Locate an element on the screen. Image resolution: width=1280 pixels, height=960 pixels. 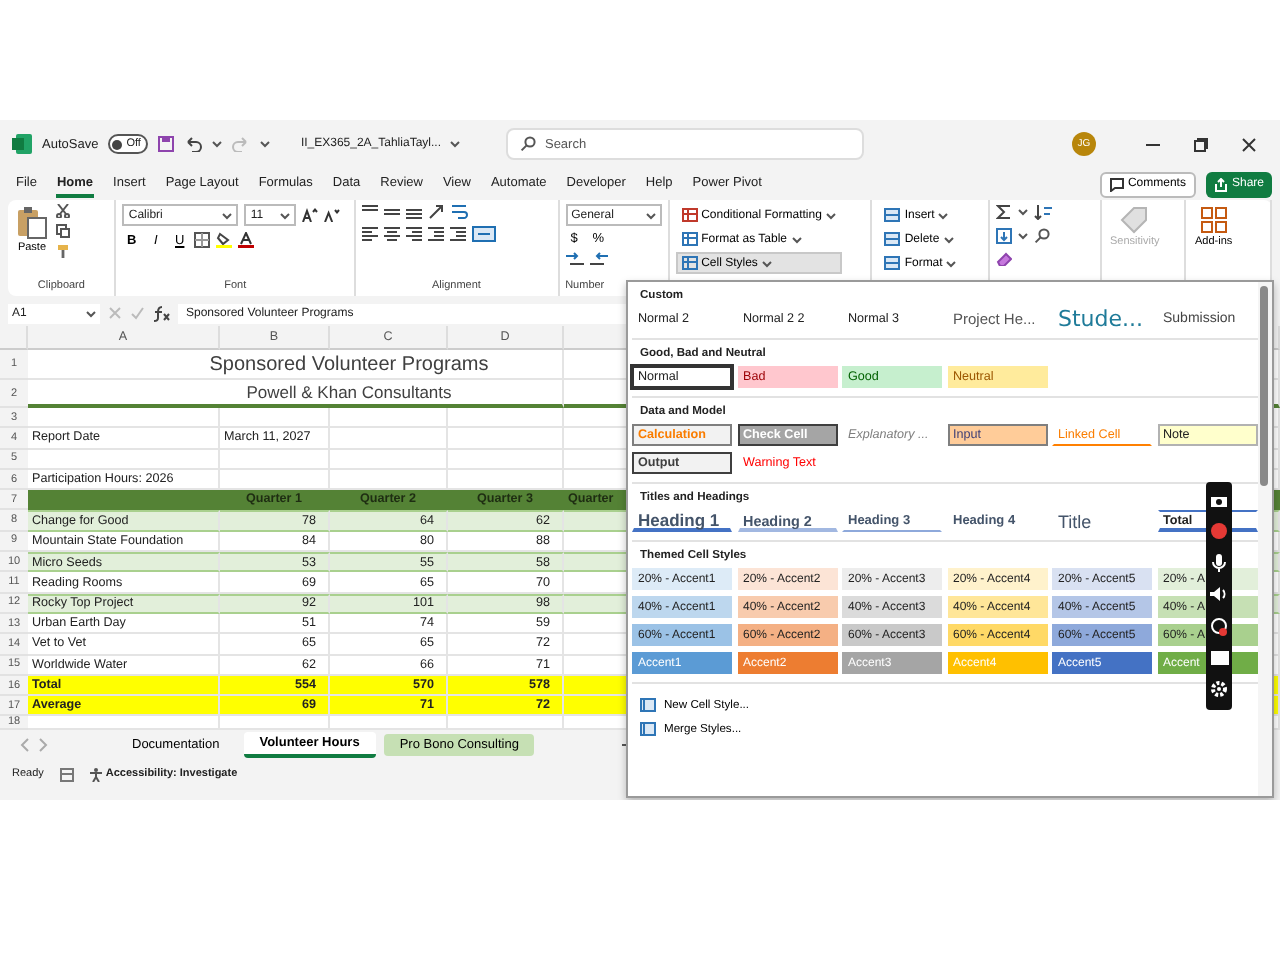
sheet-subtitle: Powell & Khan Consultants is located at coordinates (296, 394).